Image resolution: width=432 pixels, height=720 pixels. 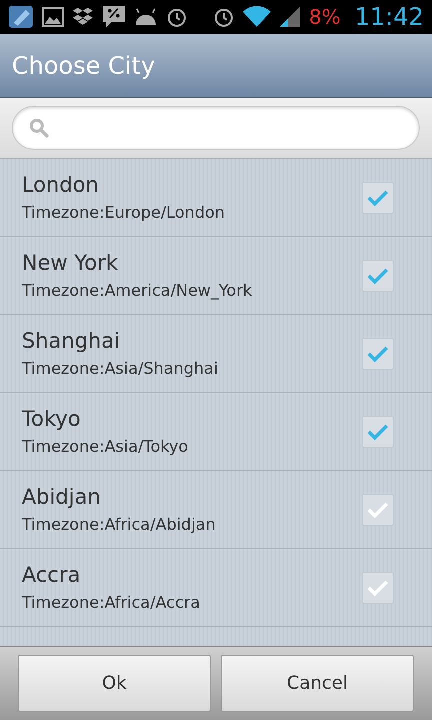 What do you see at coordinates (216, 198) in the screenshot?
I see `city-item: London Timezone:Europe/London` at bounding box center [216, 198].